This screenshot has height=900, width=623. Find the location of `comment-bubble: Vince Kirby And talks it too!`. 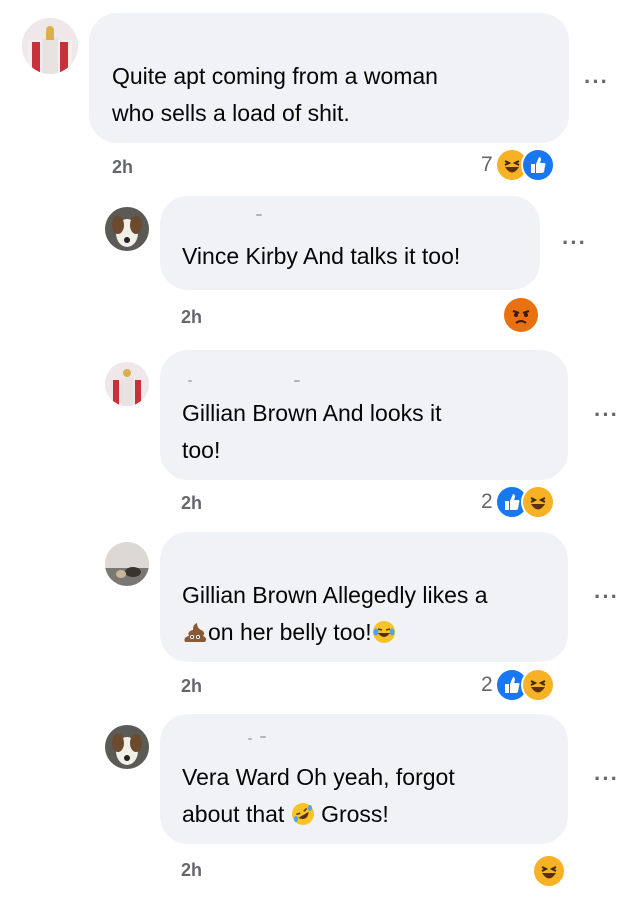

comment-bubble: Vince Kirby And talks it too! is located at coordinates (350, 243).